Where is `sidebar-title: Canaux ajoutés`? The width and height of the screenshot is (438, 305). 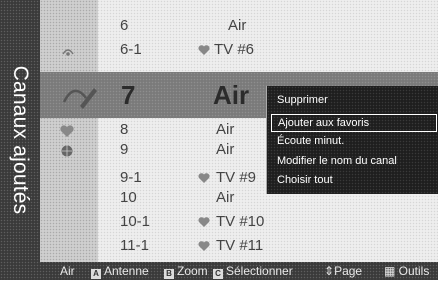 sidebar-title: Canaux ajoutés is located at coordinates (20, 140).